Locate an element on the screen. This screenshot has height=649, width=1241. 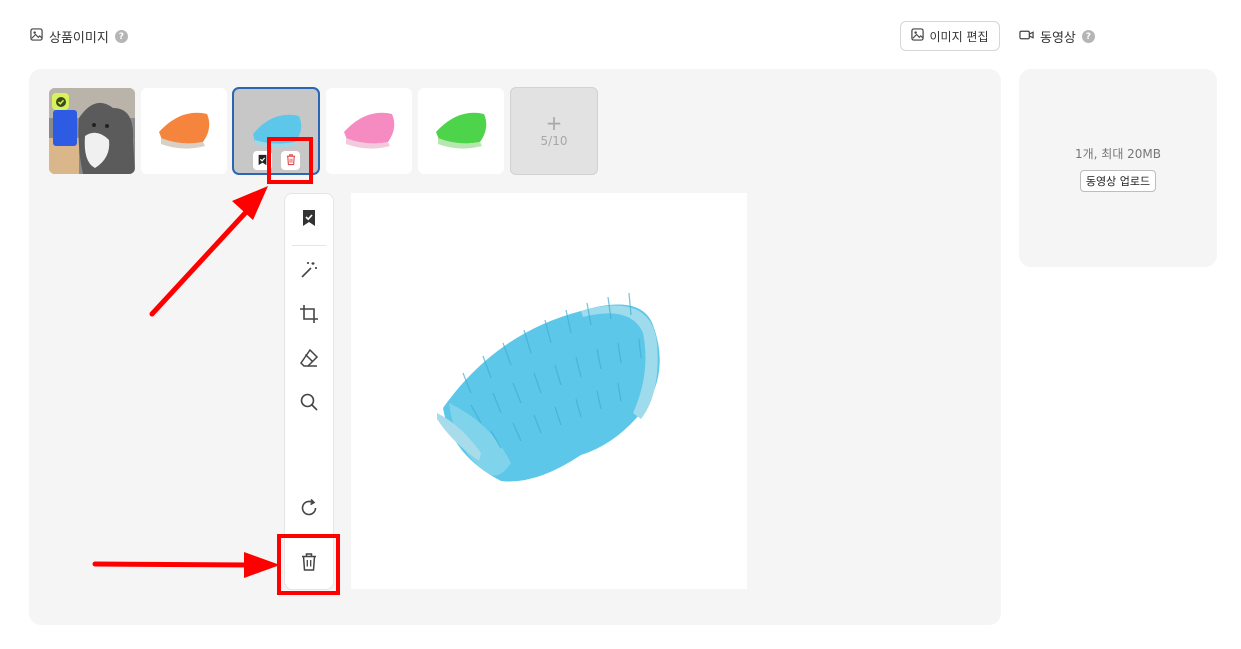
plus-icon: + is located at coordinates (554, 123).